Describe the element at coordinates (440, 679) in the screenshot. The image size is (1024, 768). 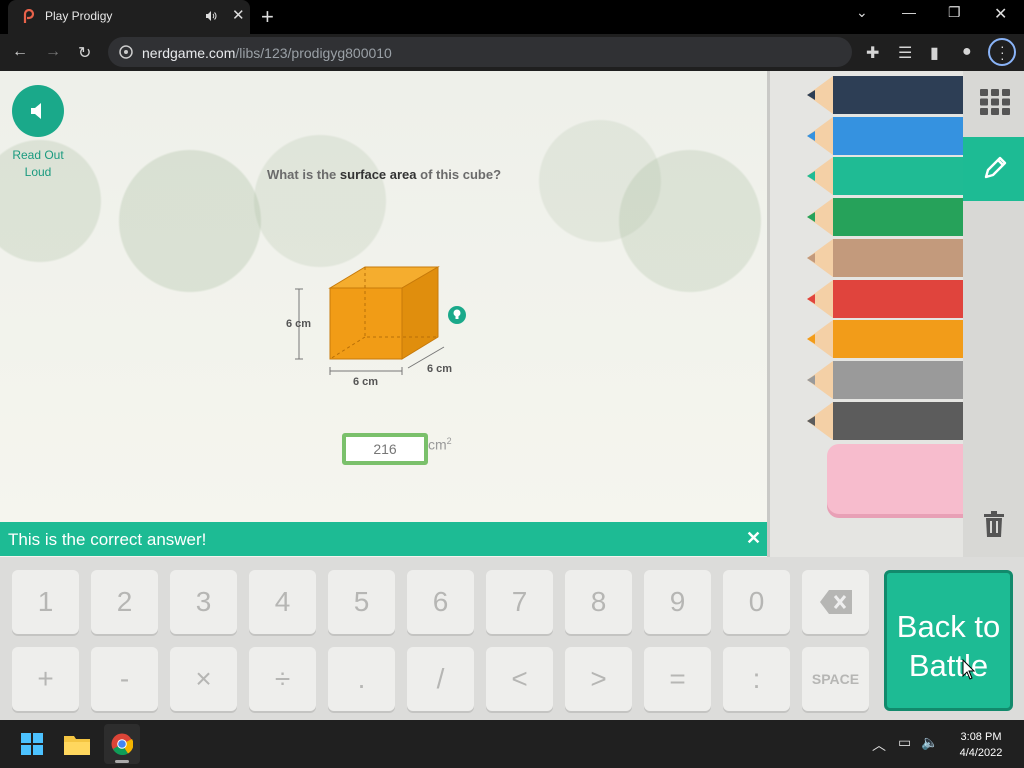
I see `key-slash: /` at that location.